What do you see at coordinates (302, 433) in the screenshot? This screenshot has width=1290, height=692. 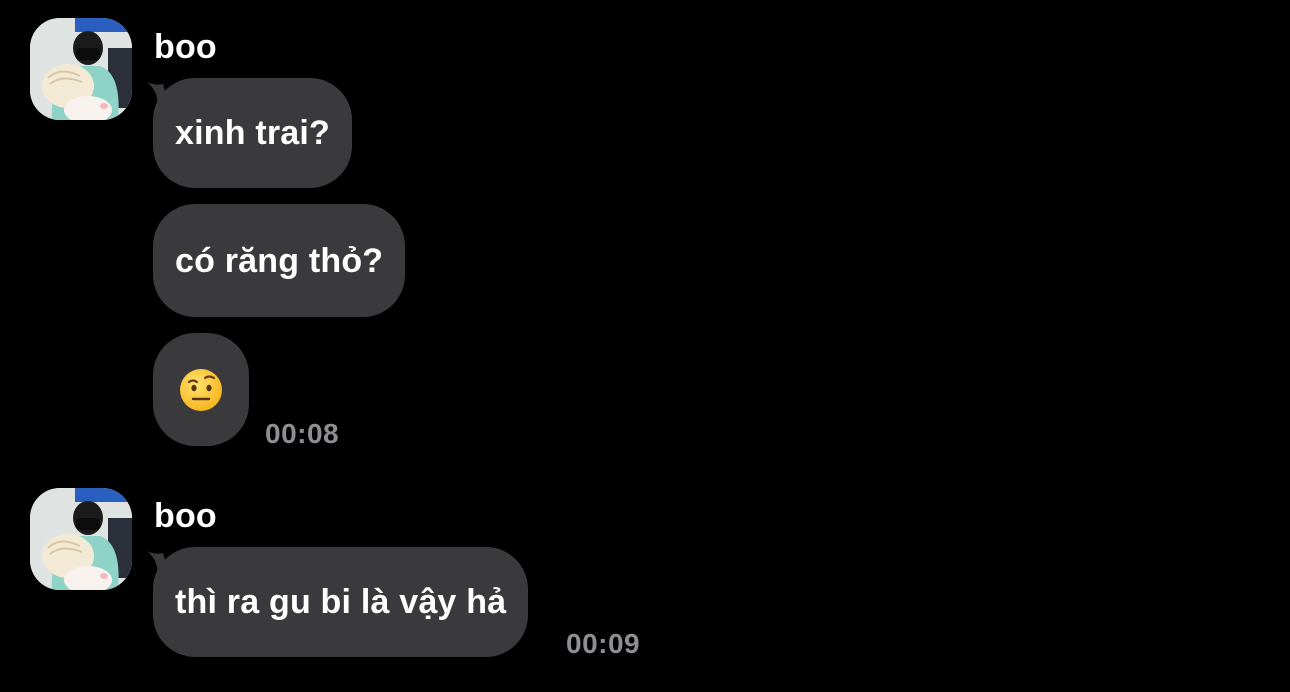 I see `message-timestamp: 00:08` at bounding box center [302, 433].